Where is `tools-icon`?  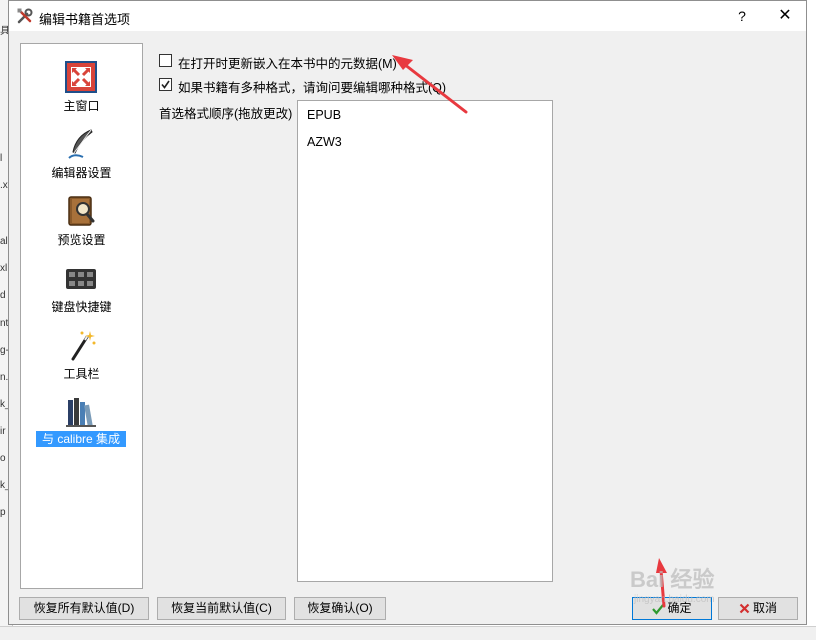 tools-icon is located at coordinates (25, 16).